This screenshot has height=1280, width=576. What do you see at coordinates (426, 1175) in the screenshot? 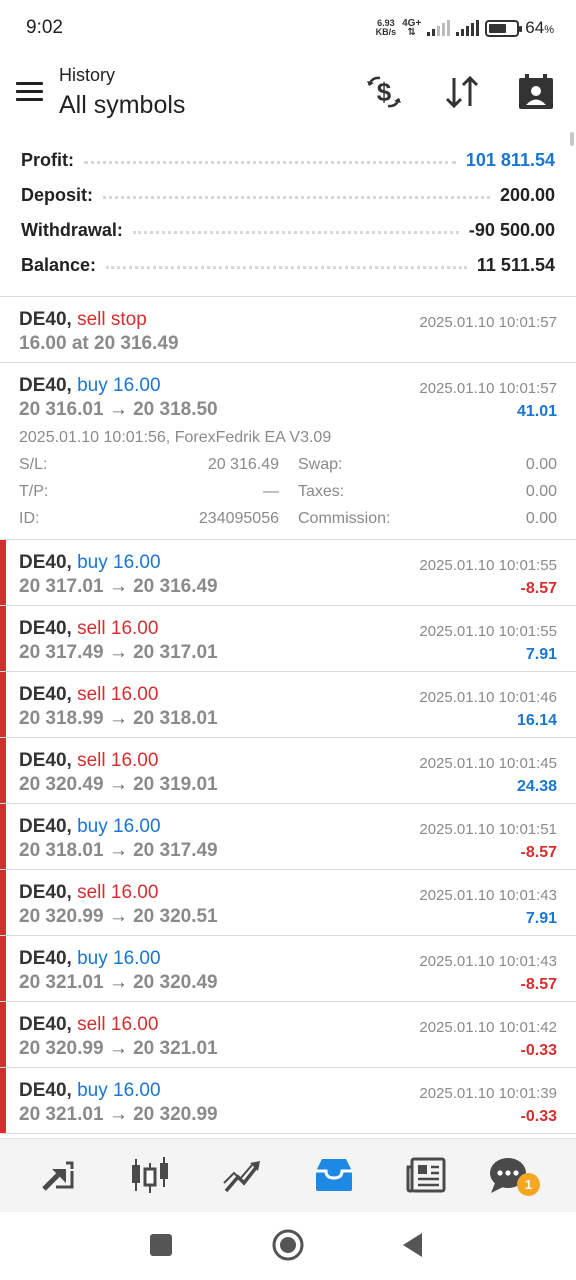
I see `news-icon` at bounding box center [426, 1175].